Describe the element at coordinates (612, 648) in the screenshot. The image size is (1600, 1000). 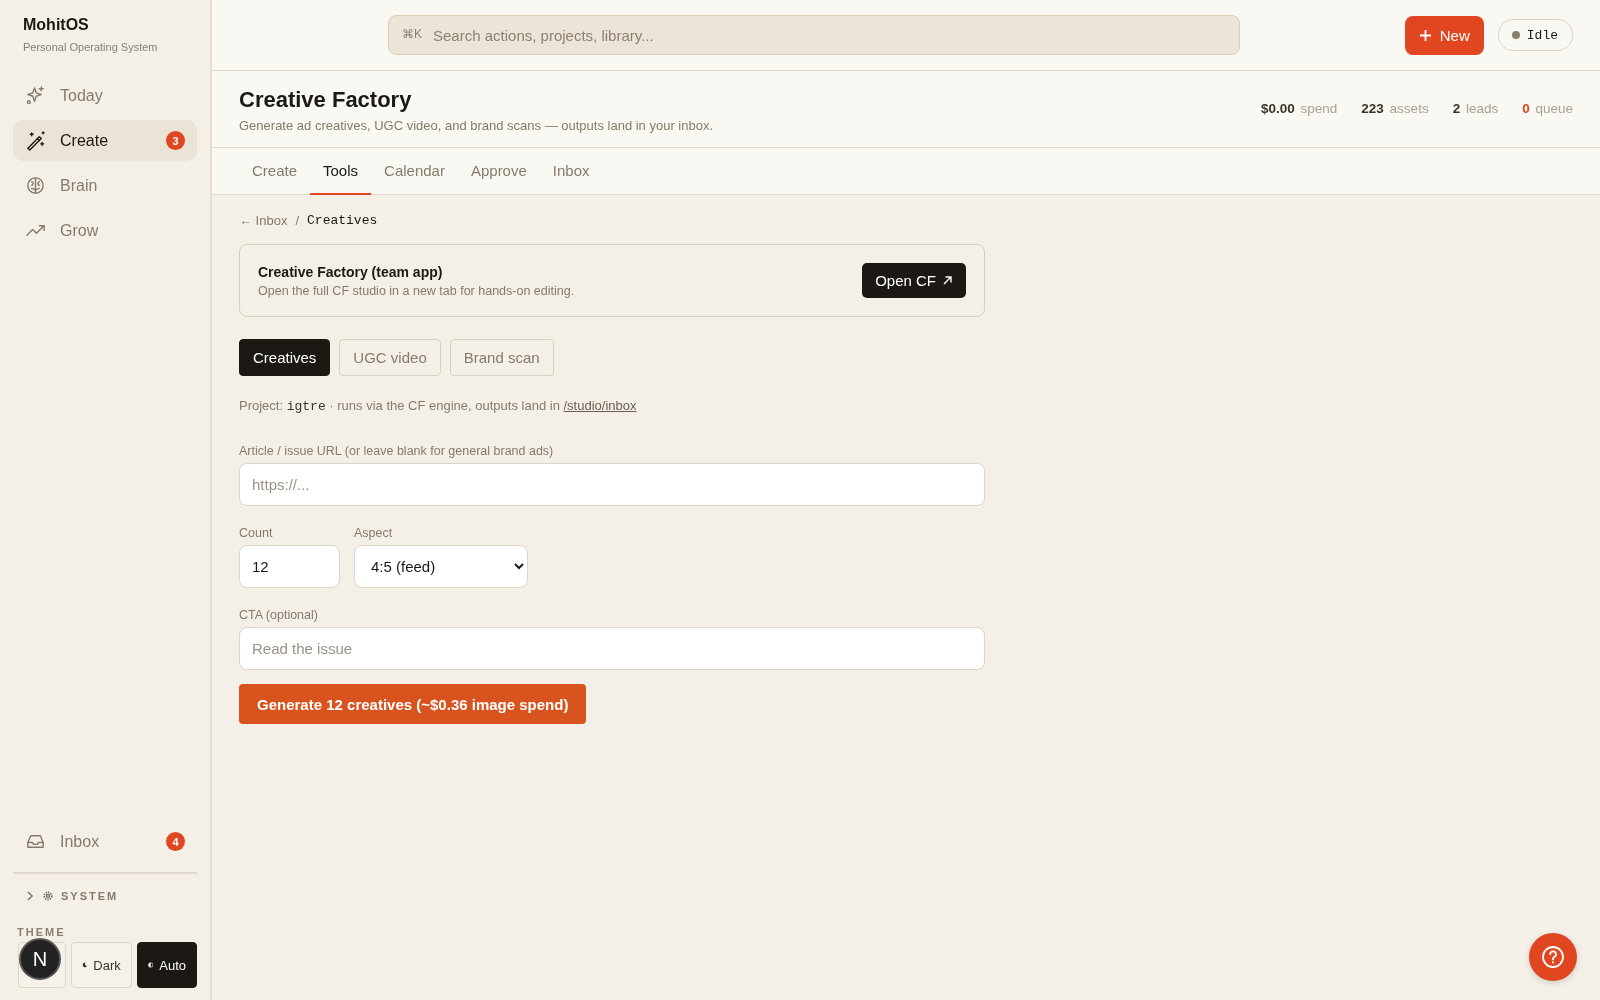
I see `cta-field: Read the issue` at that location.